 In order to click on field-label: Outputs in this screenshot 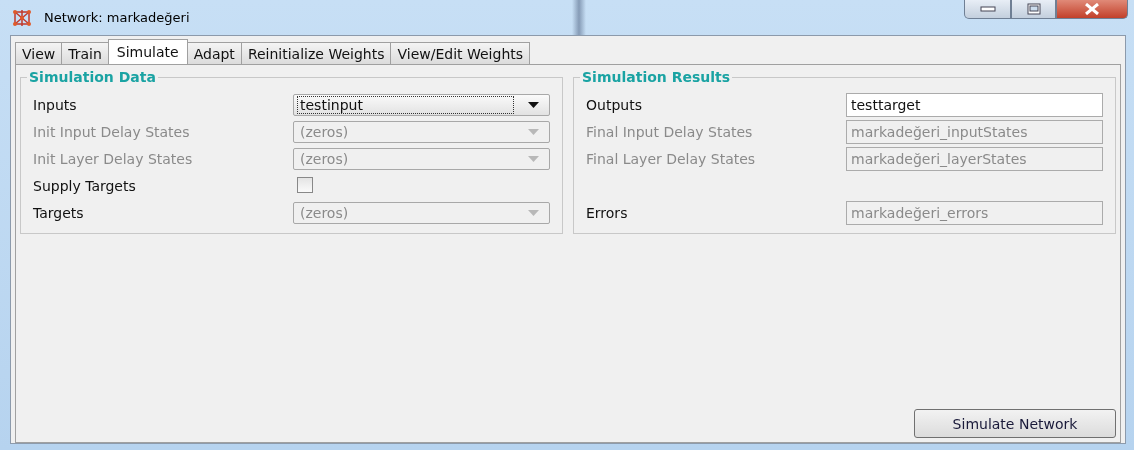, I will do `click(614, 105)`.